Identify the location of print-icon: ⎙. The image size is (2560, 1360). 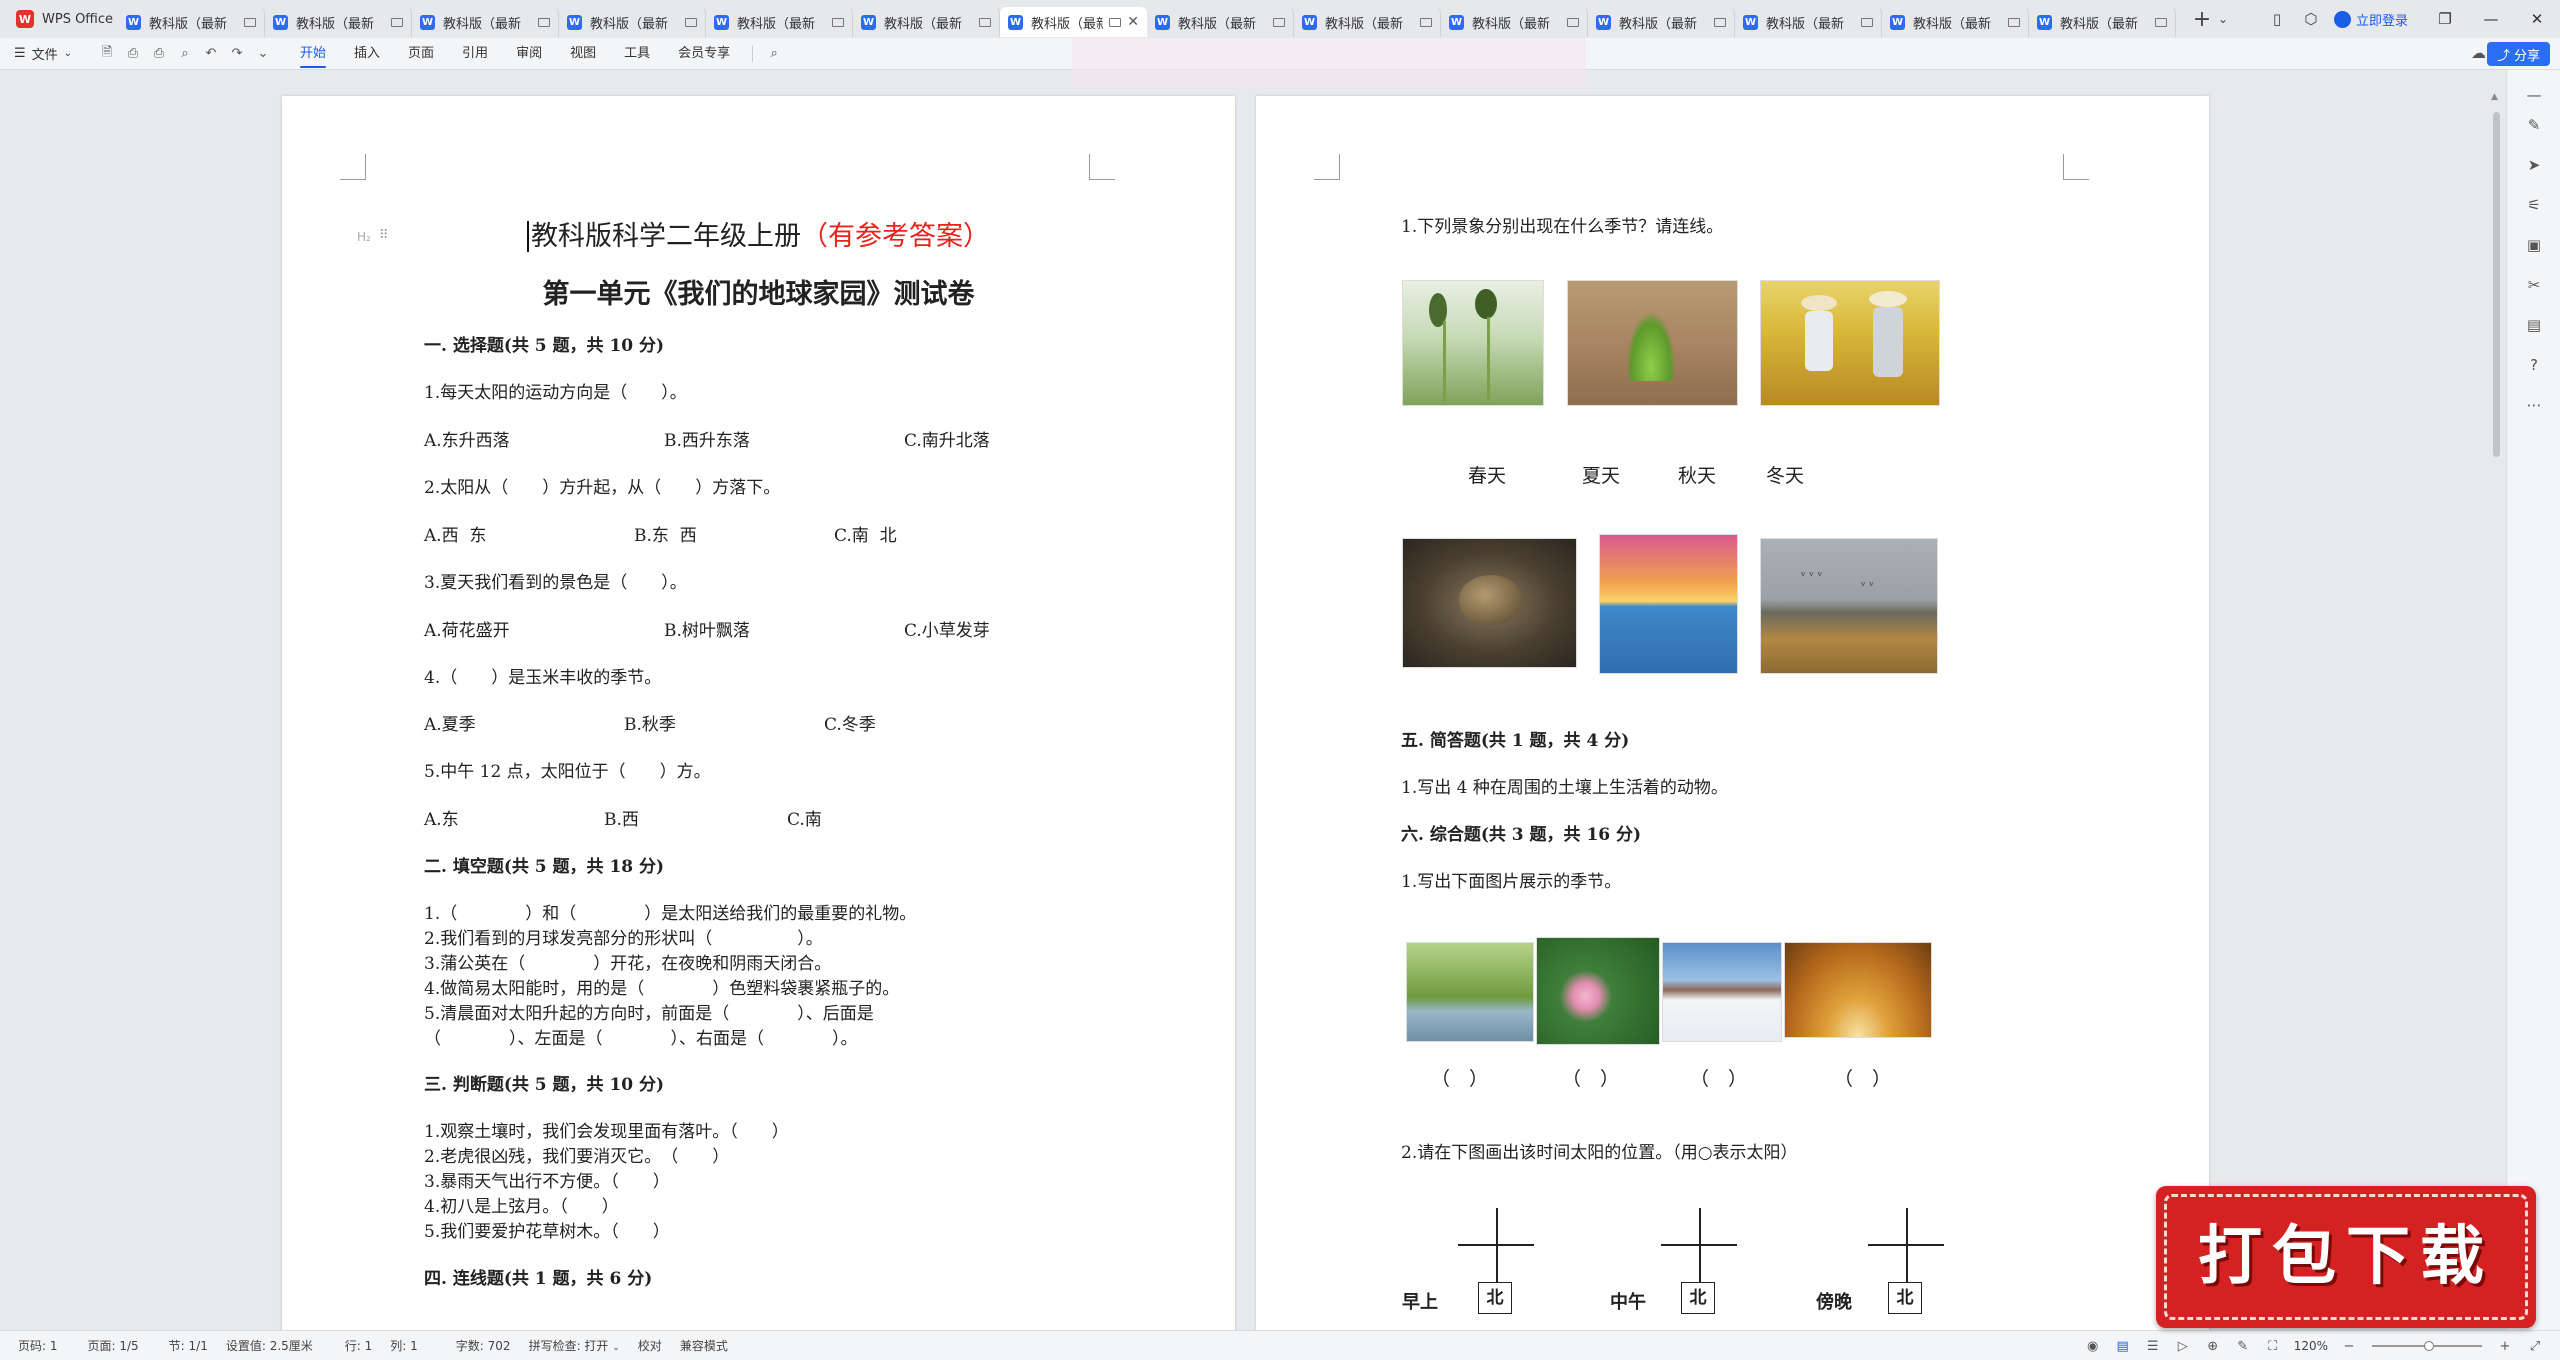
(159, 54).